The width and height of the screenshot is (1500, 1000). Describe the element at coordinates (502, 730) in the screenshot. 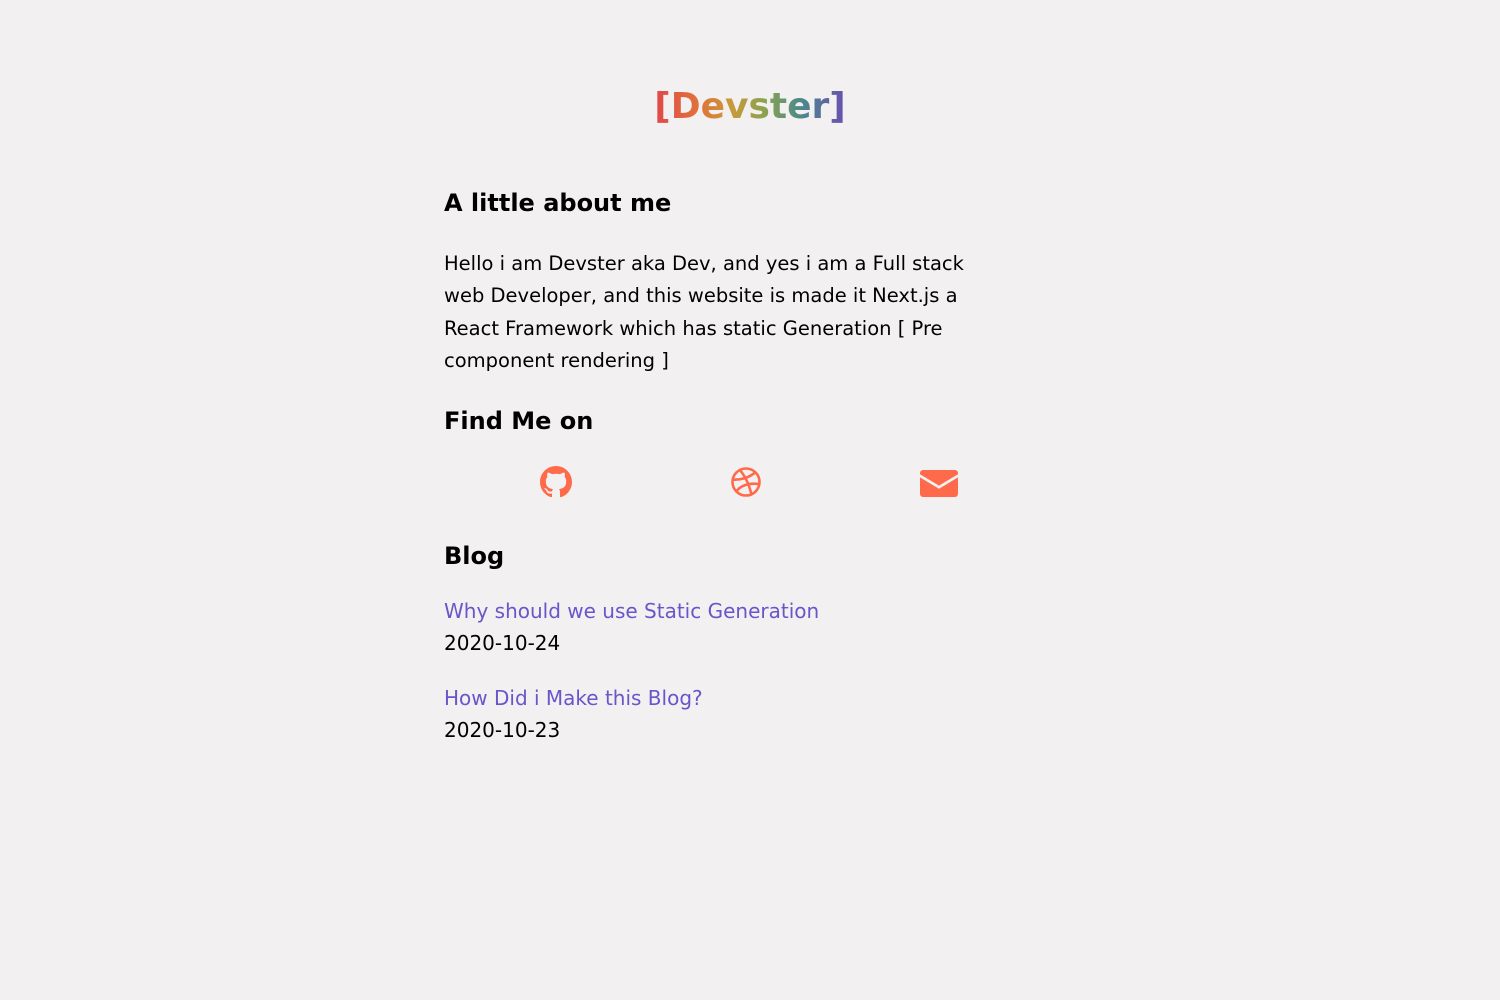

I see `blog-post-date: 2020-10-23` at that location.